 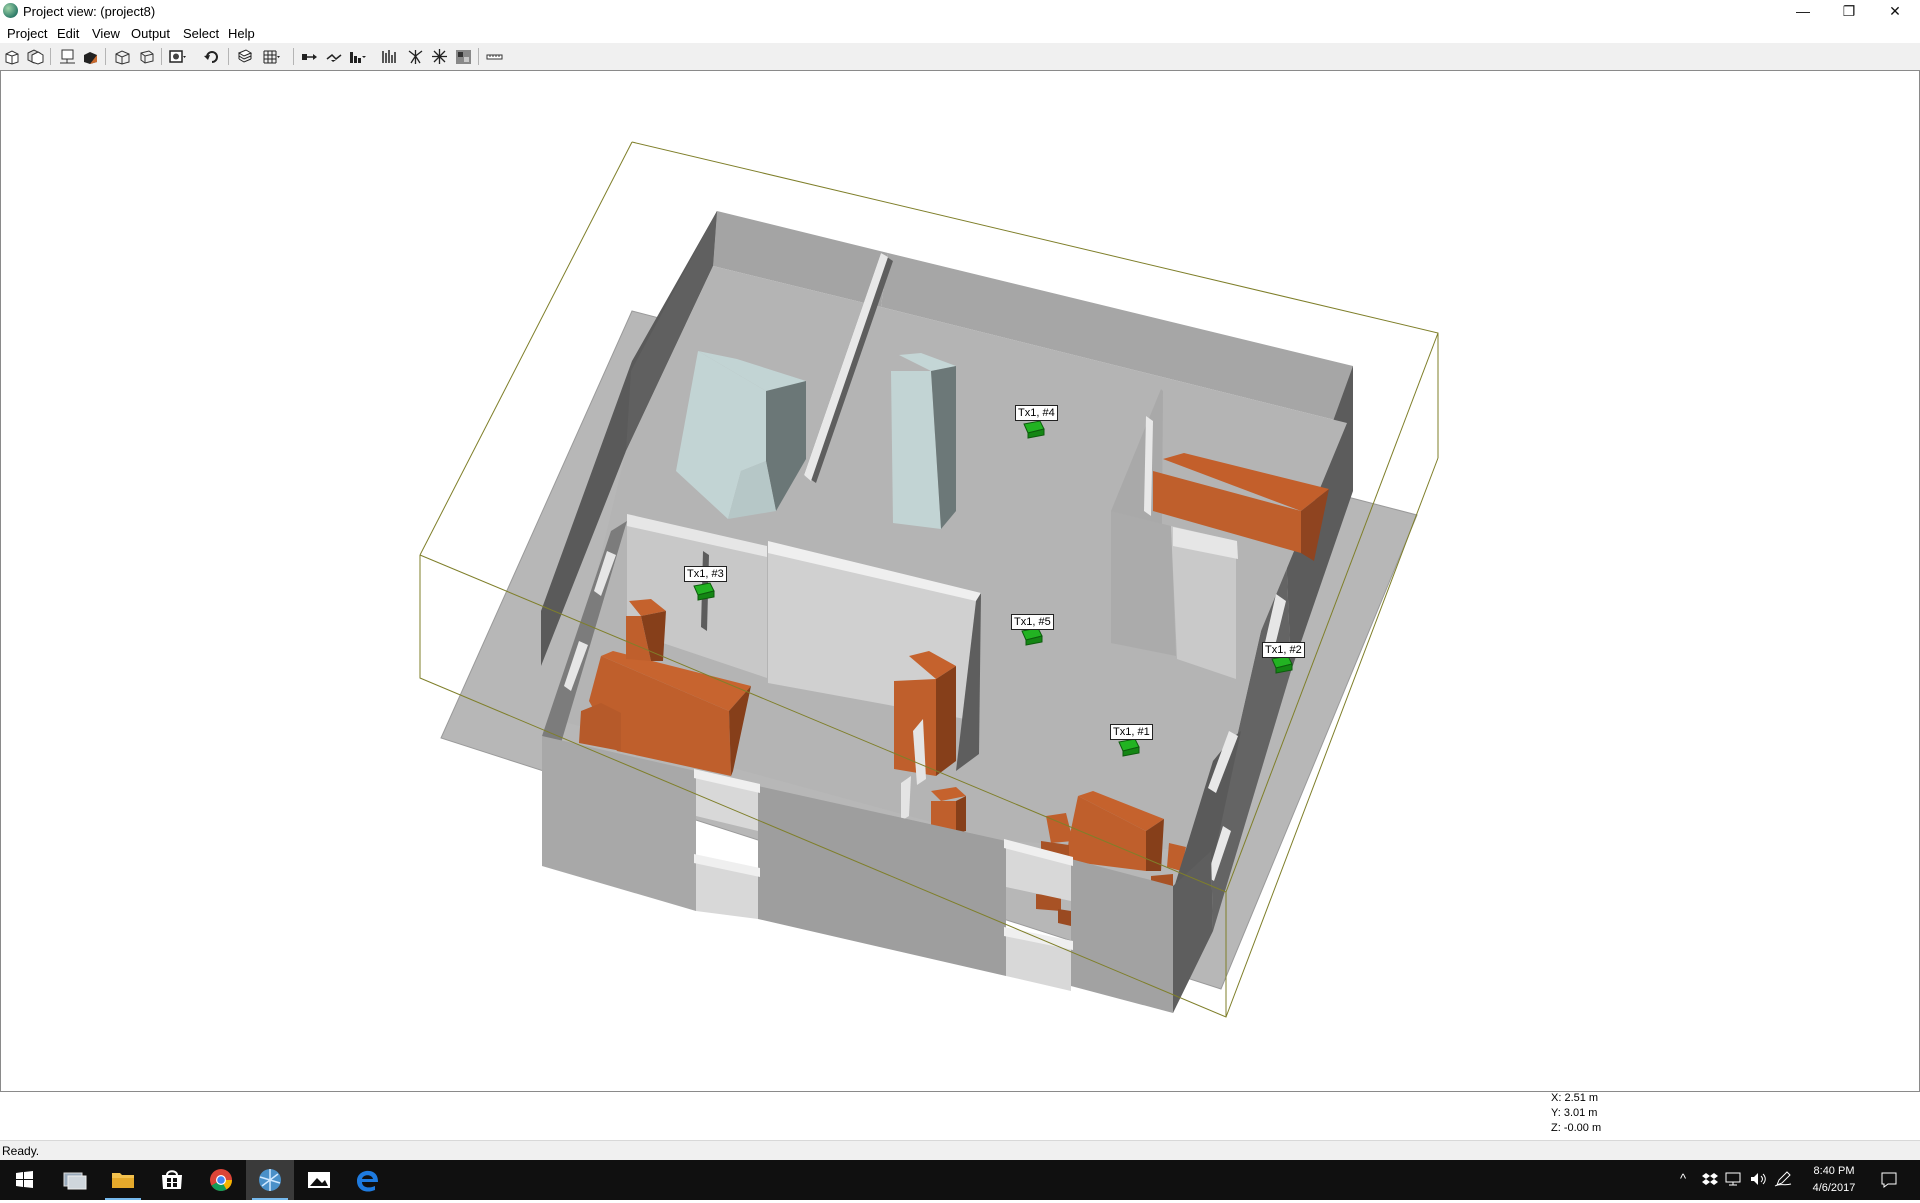 What do you see at coordinates (334, 56) in the screenshot?
I see `route-icon` at bounding box center [334, 56].